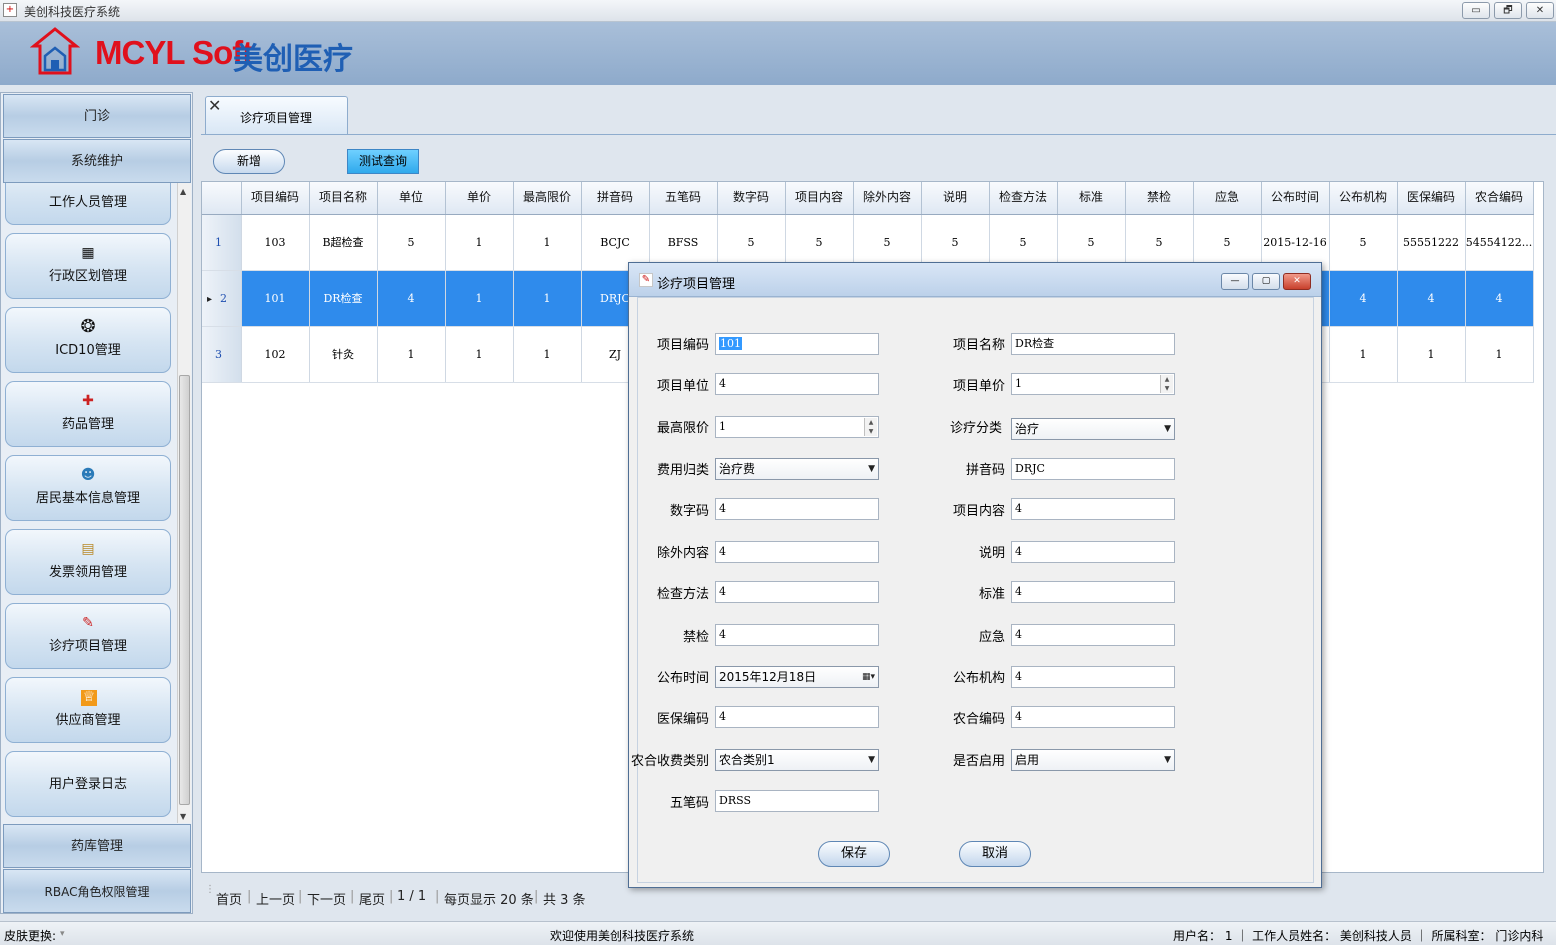 This screenshot has width=1556, height=945. I want to click on column-header: 最高限价, so click(547, 198).